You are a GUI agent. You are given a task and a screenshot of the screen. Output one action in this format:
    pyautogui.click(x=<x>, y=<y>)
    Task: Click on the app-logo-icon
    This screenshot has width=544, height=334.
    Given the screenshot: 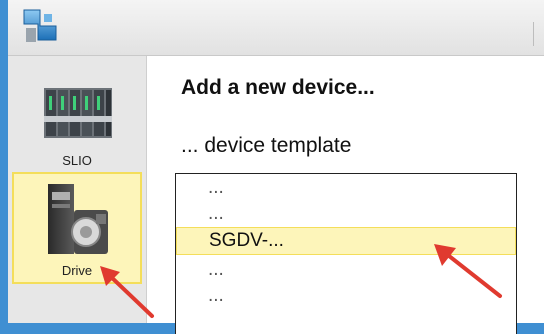 What is the action you would take?
    pyautogui.click(x=40, y=25)
    